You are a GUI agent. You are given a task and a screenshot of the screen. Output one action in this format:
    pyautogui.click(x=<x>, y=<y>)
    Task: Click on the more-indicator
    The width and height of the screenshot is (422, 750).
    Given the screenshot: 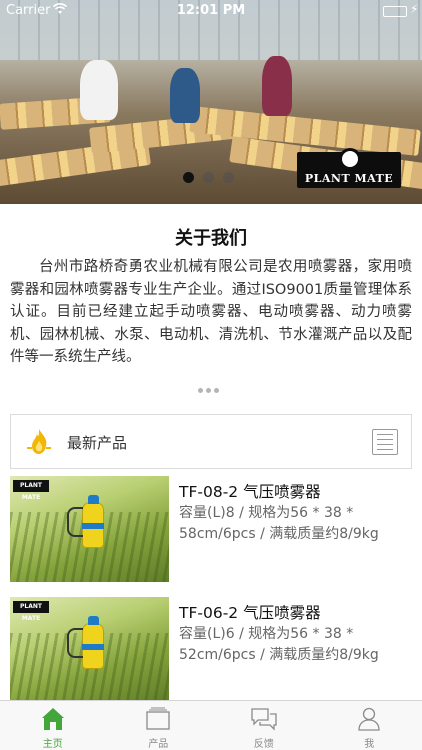 What is the action you would take?
    pyautogui.click(x=208, y=390)
    